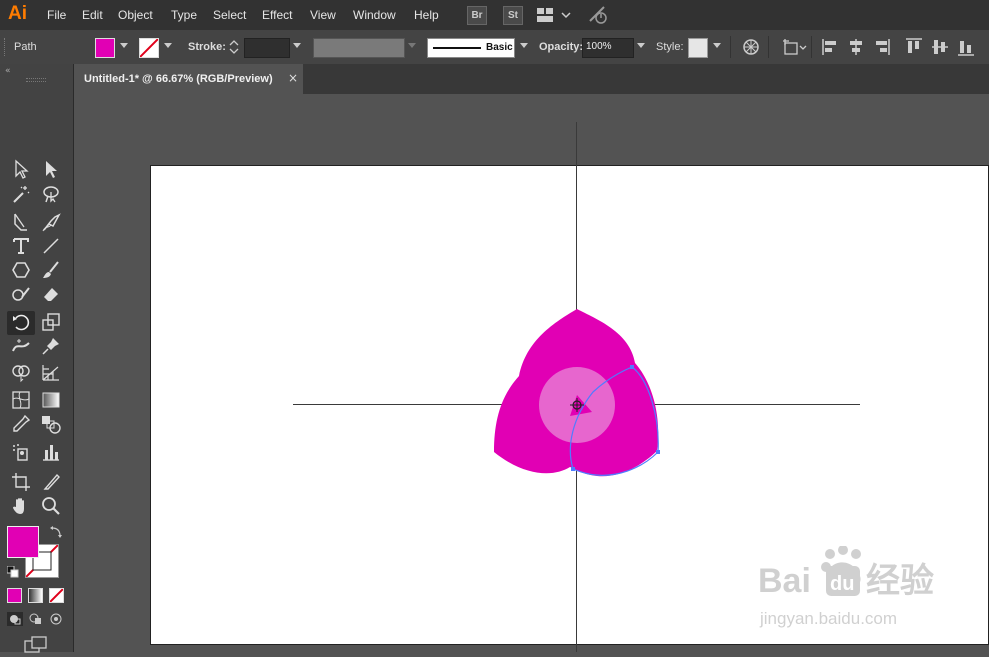  What do you see at coordinates (670, 47) in the screenshot?
I see `style-label: Style:` at bounding box center [670, 47].